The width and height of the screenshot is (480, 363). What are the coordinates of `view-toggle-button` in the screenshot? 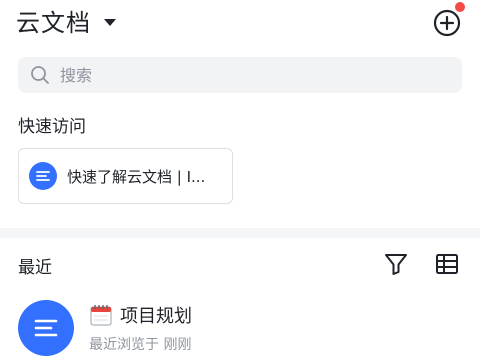 It's located at (447, 264).